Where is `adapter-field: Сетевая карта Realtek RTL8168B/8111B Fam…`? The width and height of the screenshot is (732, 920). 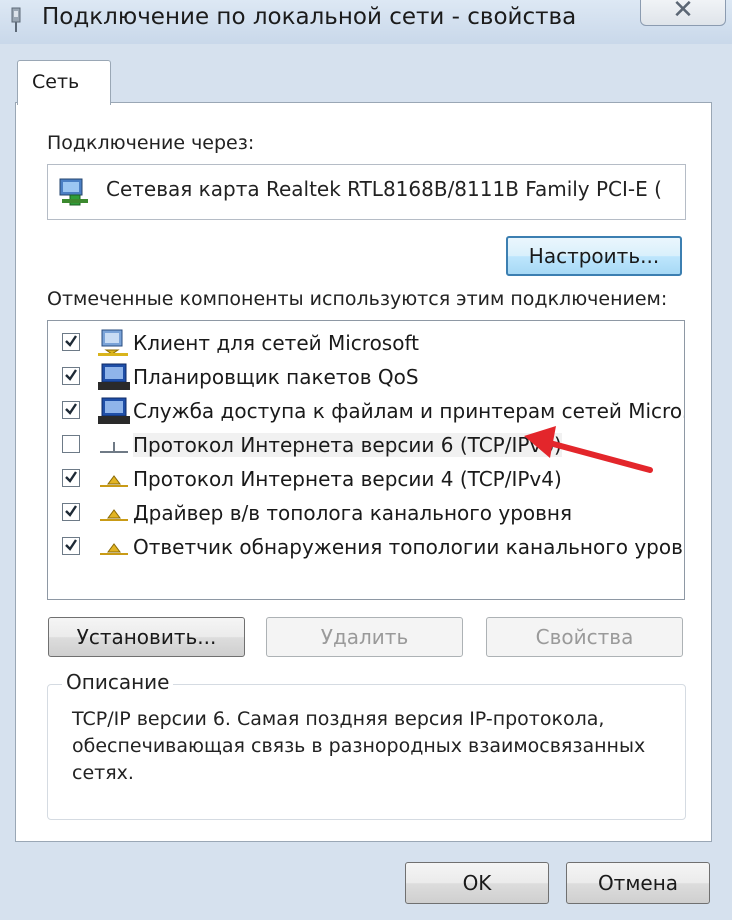
adapter-field: Сетевая карта Realtek RTL8168B/8111B Fam… is located at coordinates (366, 192).